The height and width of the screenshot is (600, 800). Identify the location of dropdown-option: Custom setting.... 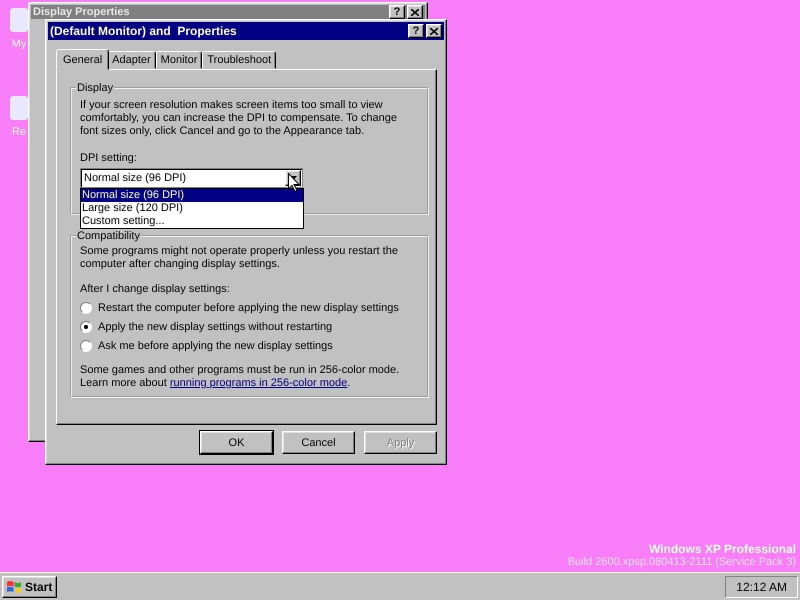
(192, 221).